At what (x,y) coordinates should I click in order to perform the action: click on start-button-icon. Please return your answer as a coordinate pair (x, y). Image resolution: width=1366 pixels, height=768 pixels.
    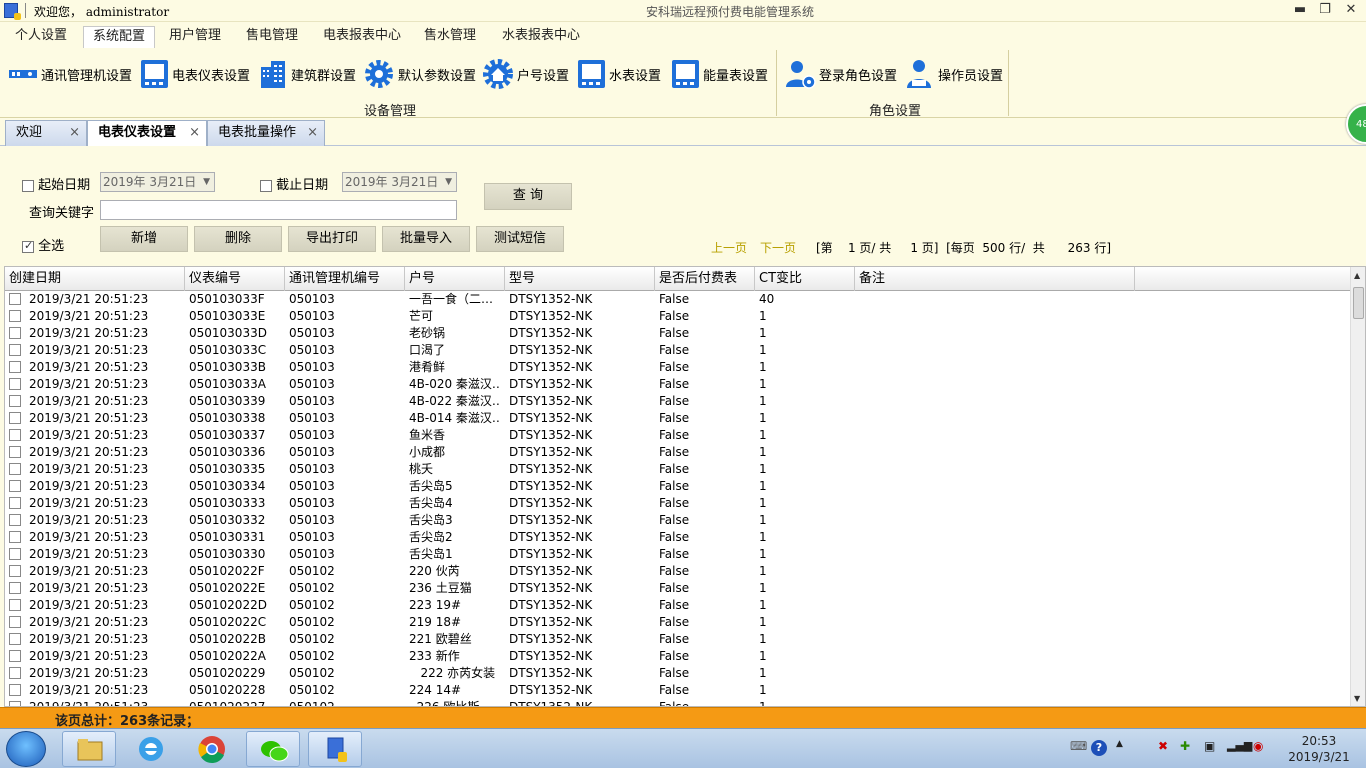
    Looking at the image, I should click on (26, 749).